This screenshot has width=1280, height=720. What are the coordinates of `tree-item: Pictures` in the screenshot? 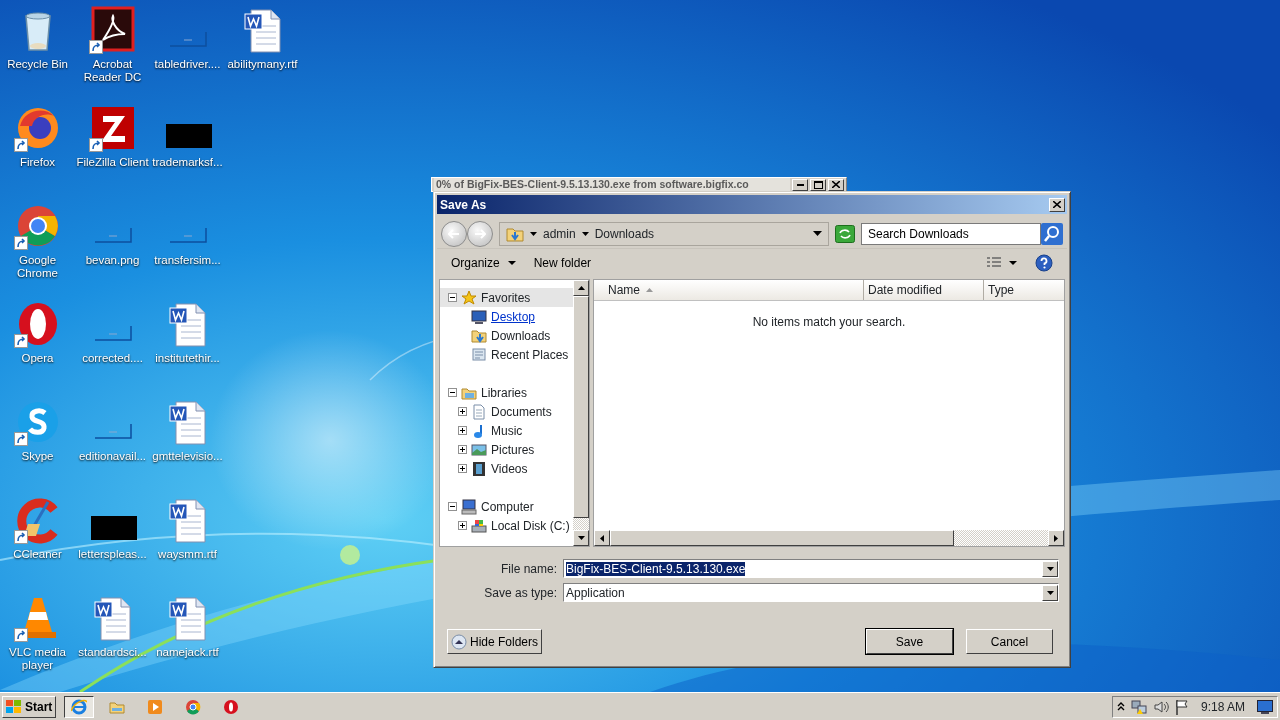 It's located at (513, 449).